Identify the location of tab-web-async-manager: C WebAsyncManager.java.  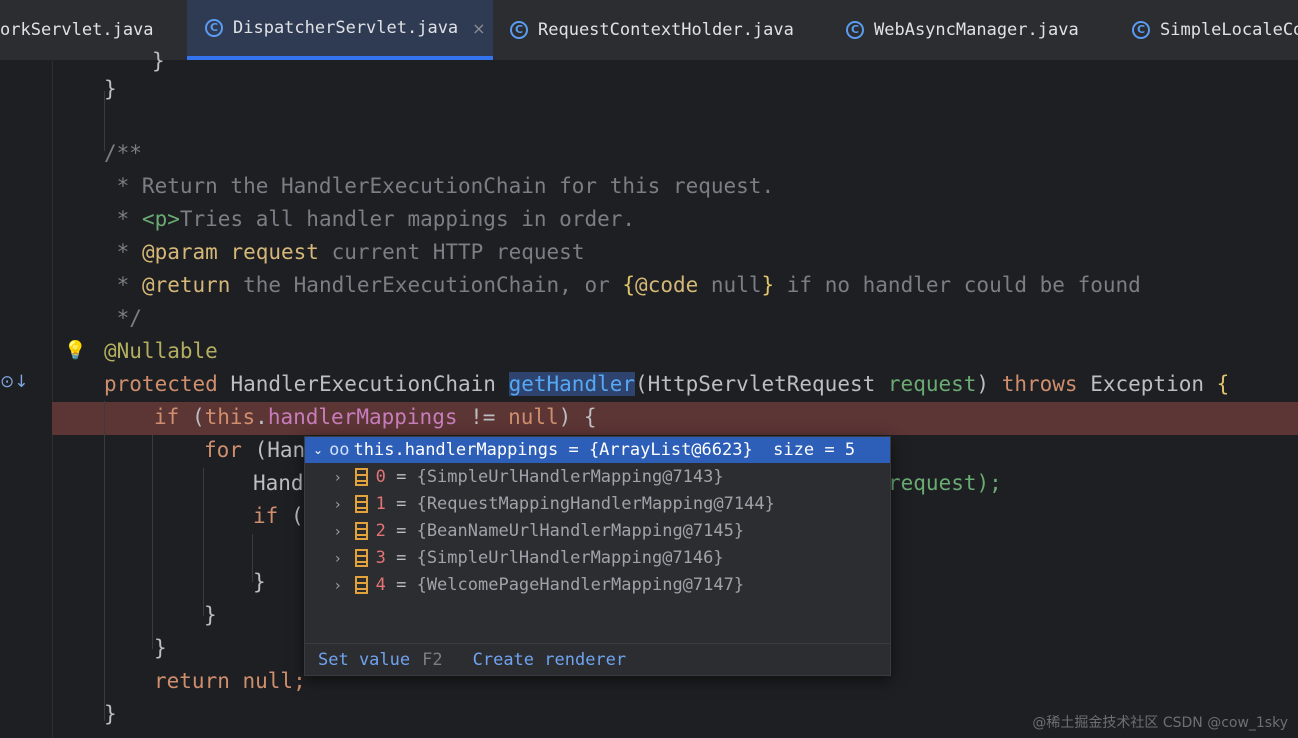
(962, 30).